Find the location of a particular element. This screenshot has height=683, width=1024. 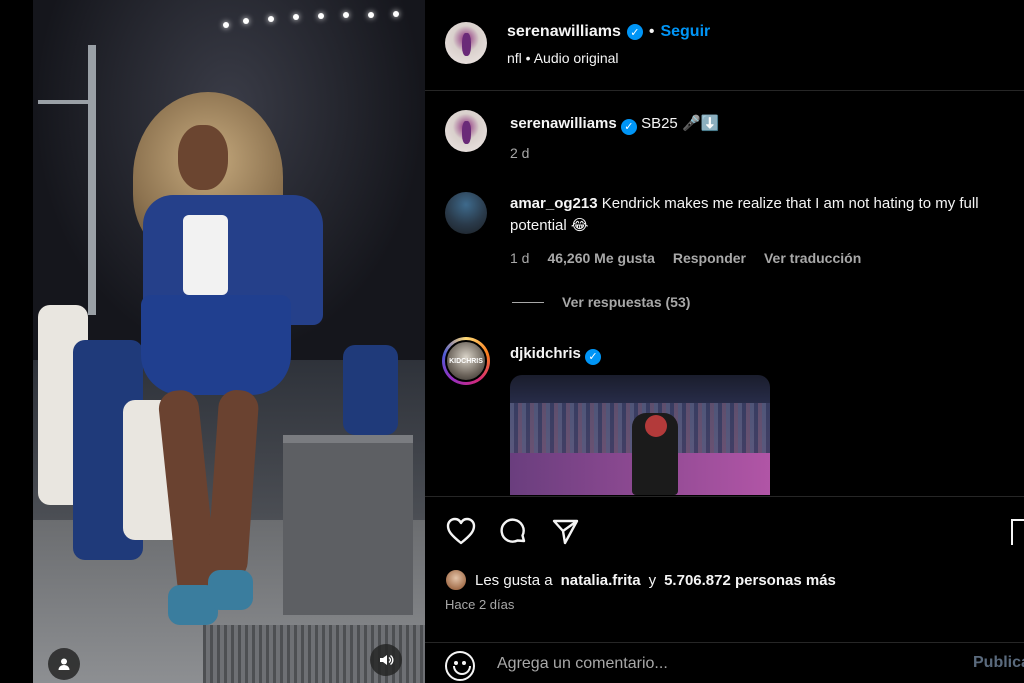

reply-button: Responder is located at coordinates (709, 258).